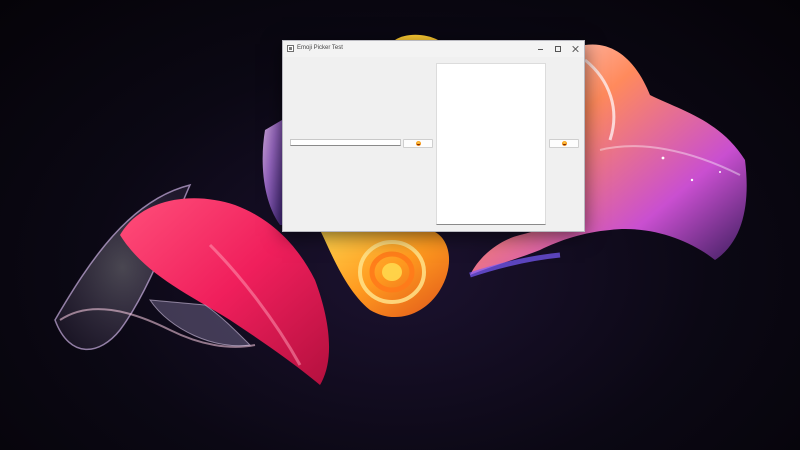  I want to click on minimize-button, so click(540, 49).